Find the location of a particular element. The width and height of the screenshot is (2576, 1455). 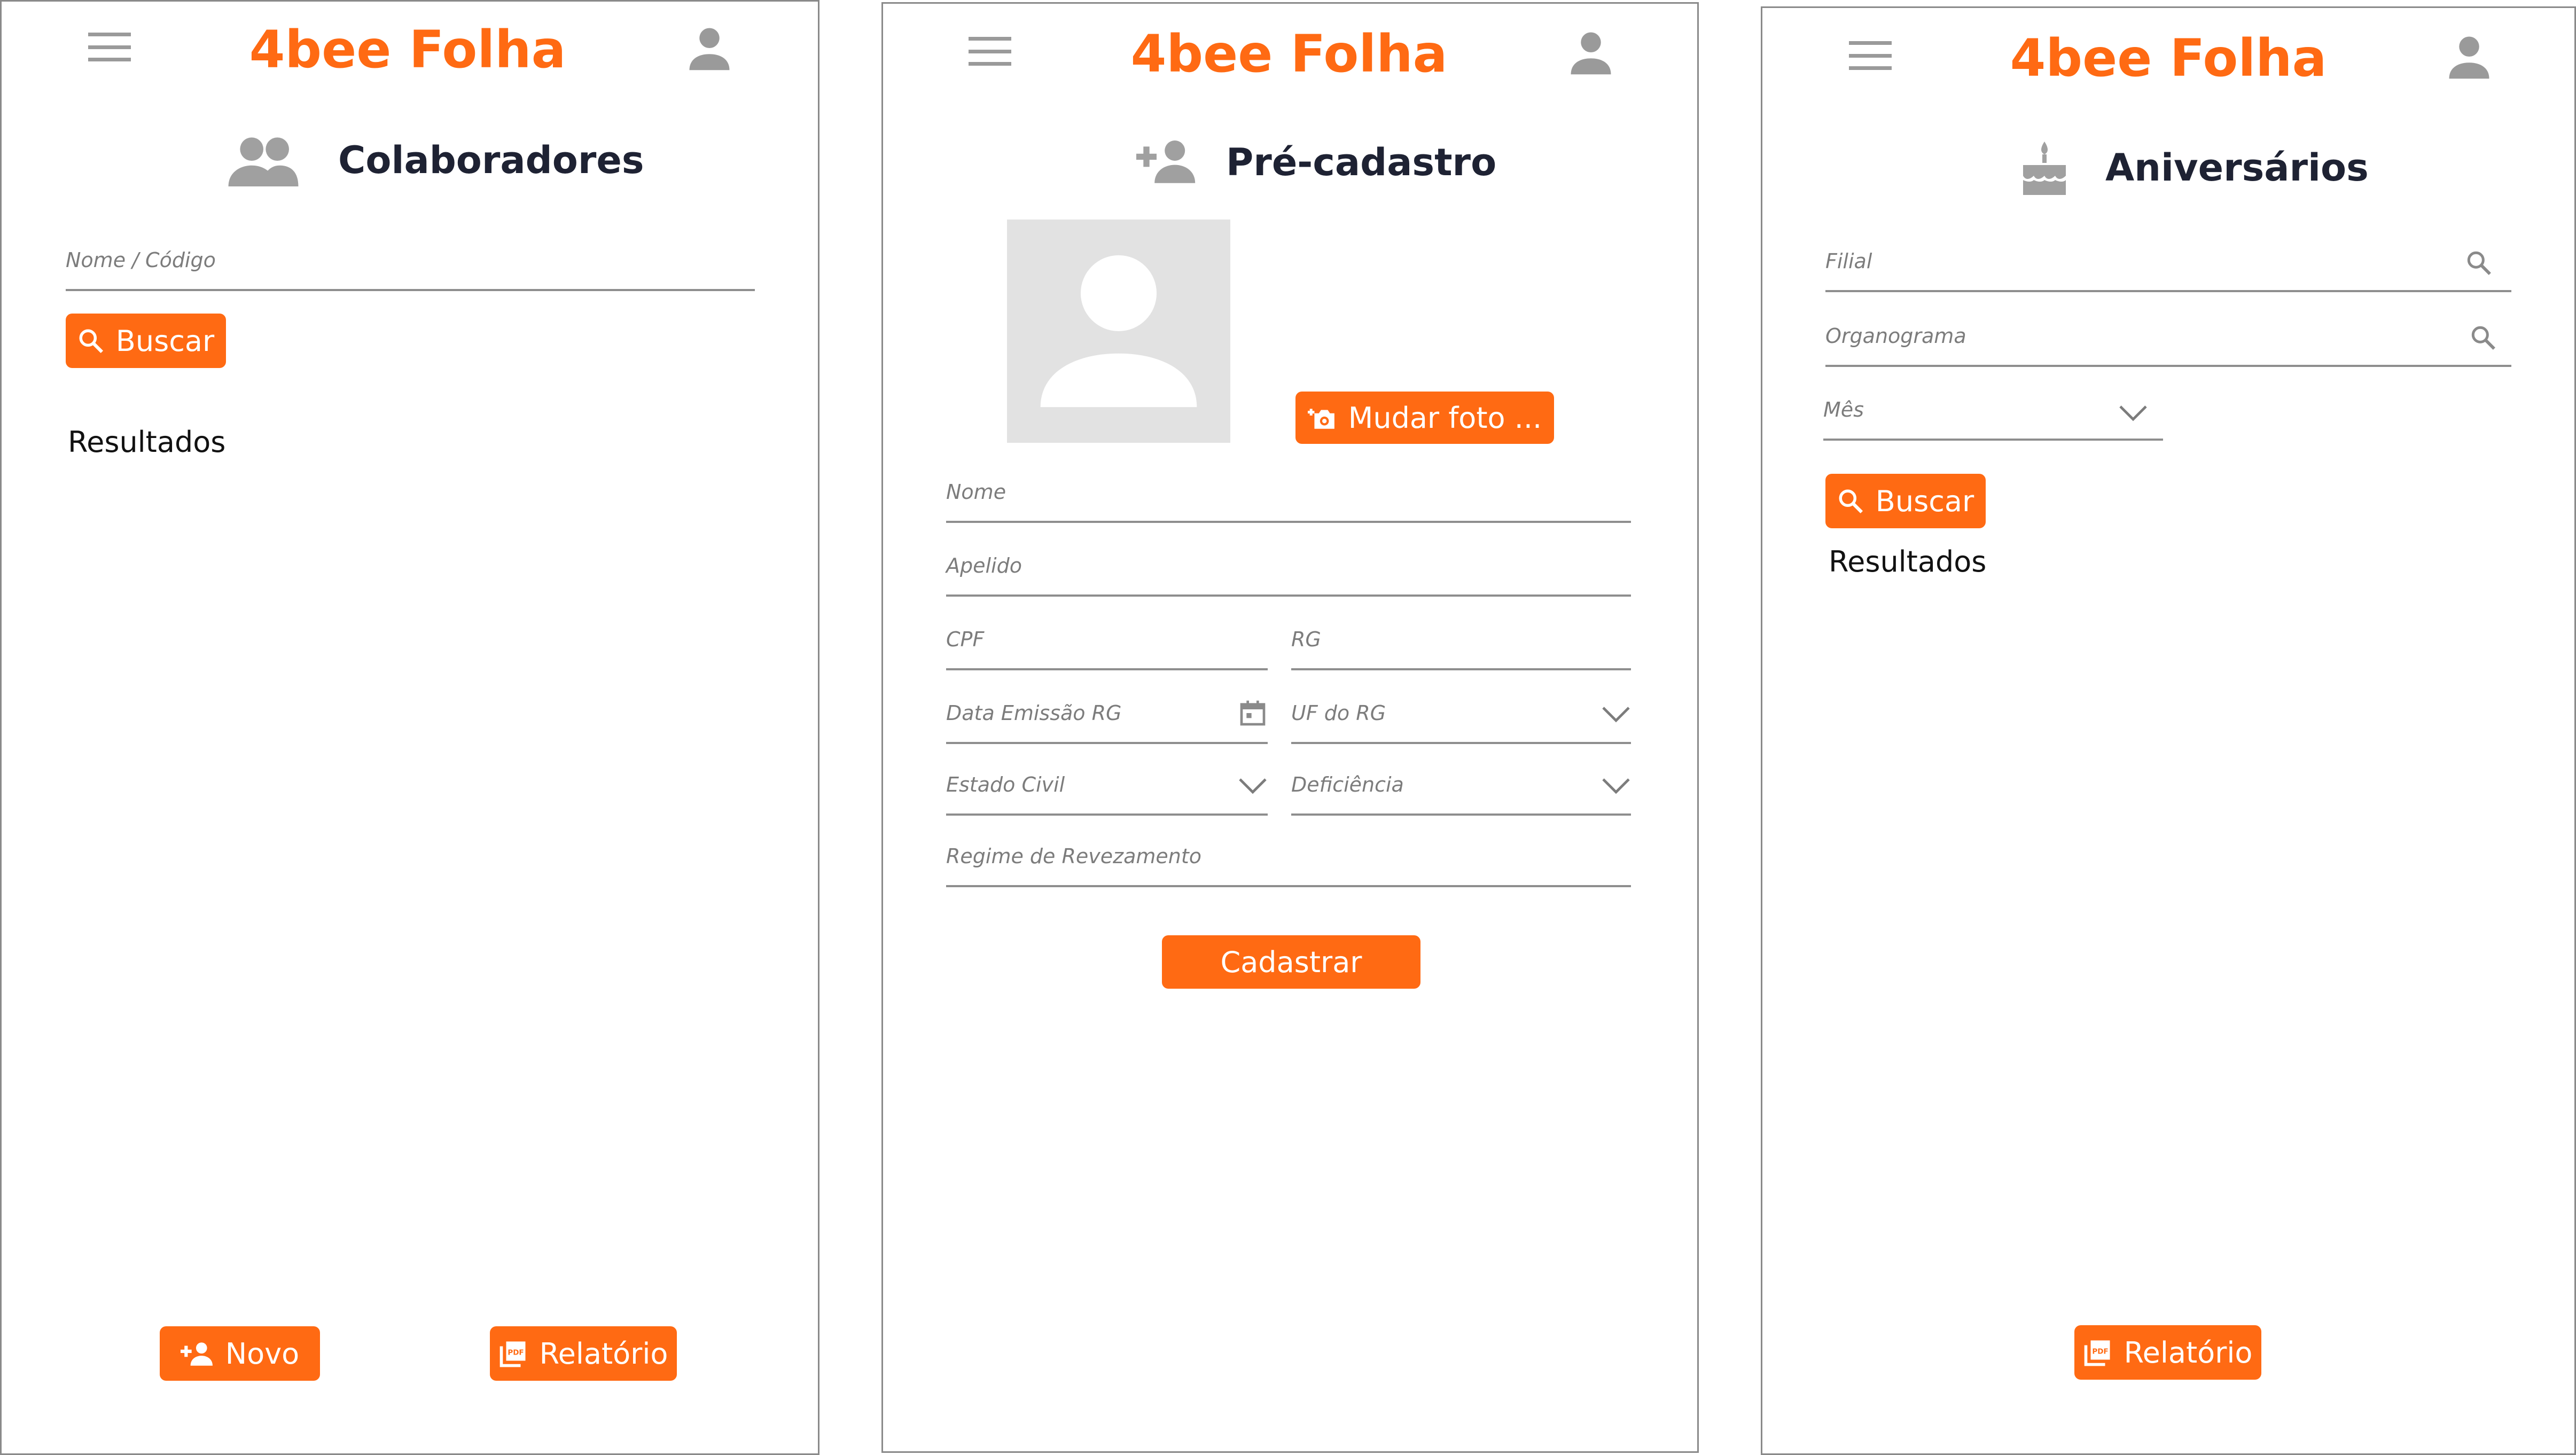

calendar-icon is located at coordinates (1253, 714).